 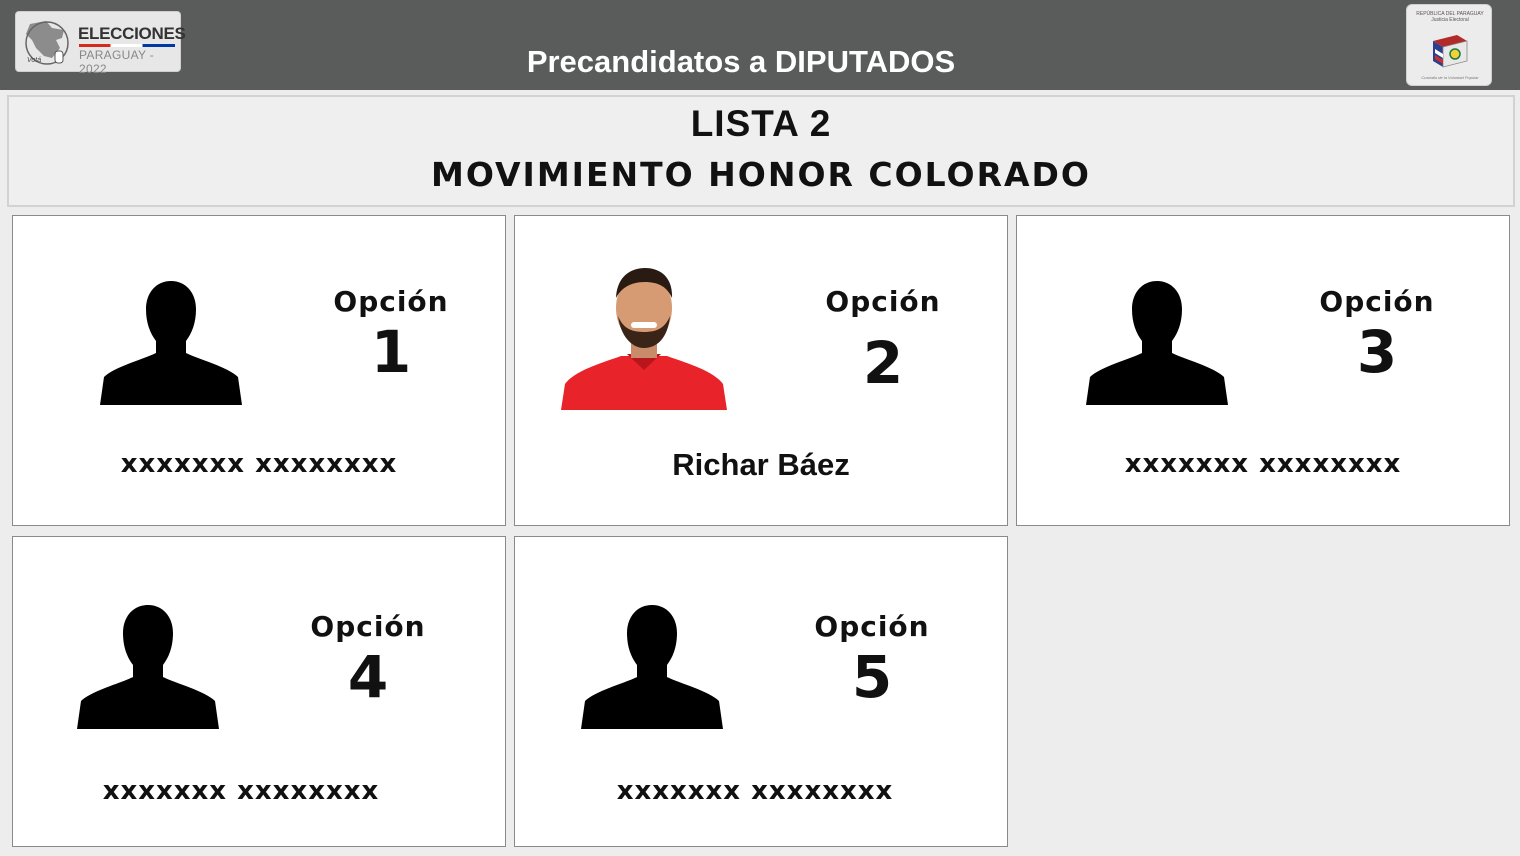 I want to click on movement-name: MOVIMIENTO HONOR COLORADO, so click(x=761, y=174).